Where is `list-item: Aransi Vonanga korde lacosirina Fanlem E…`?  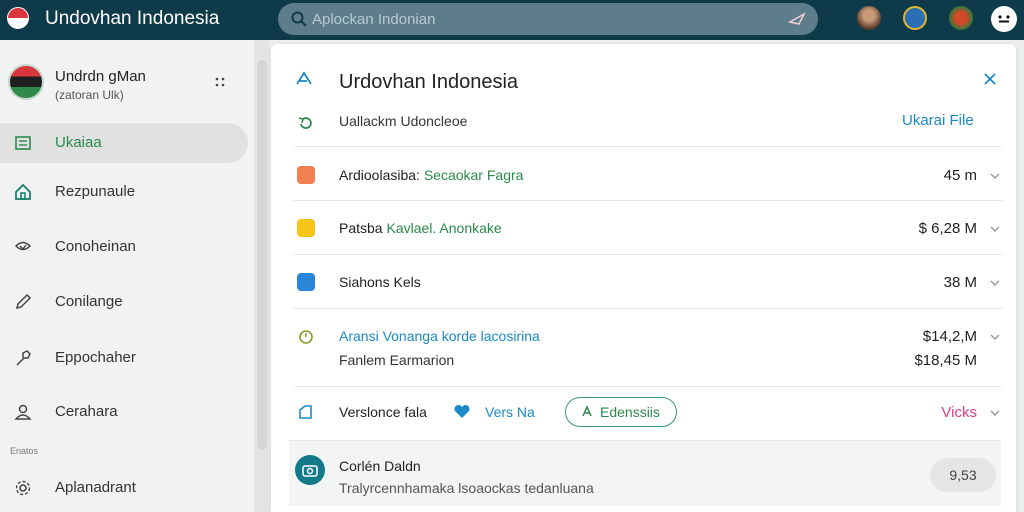 list-item: Aransi Vonanga korde lacosirina Fanlem E… is located at coordinates (648, 347).